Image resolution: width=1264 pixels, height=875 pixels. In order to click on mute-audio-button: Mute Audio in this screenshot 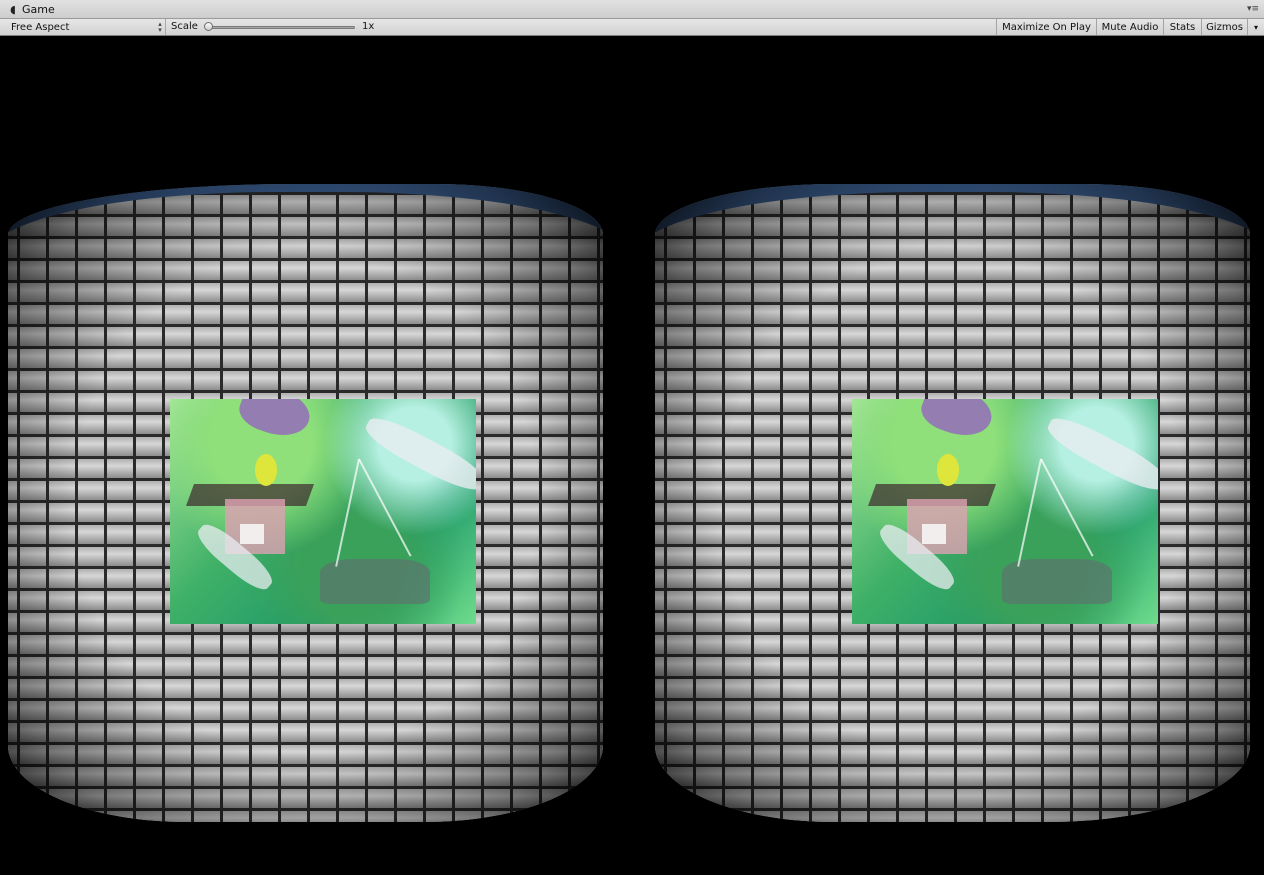, I will do `click(1129, 27)`.